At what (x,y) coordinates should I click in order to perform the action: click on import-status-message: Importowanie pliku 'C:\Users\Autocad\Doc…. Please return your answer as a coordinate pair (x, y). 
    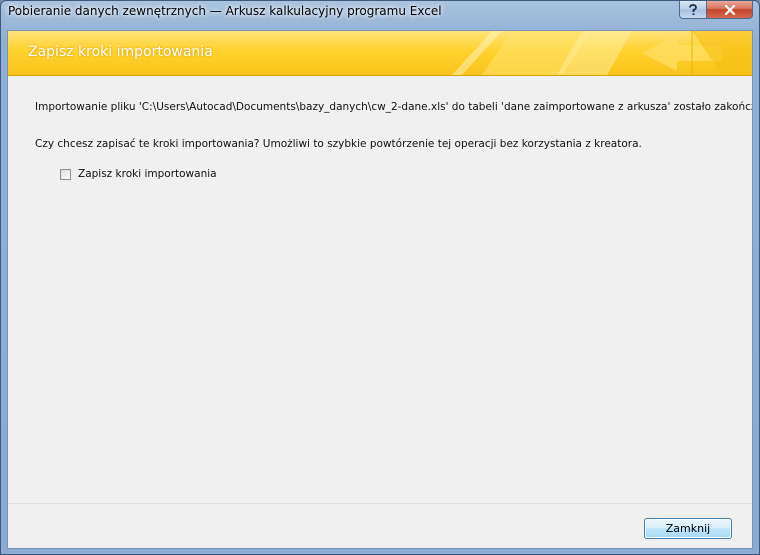
    Looking at the image, I should click on (394, 107).